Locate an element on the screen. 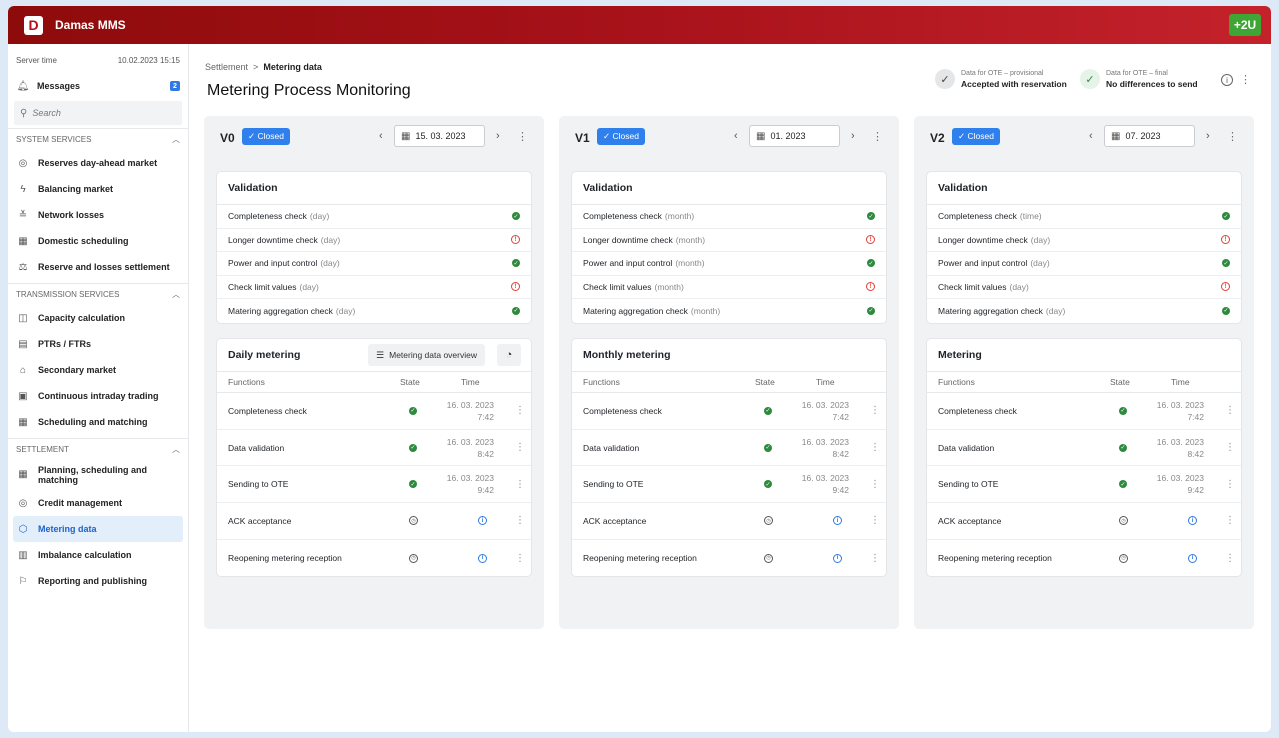 The height and width of the screenshot is (738, 1279). sidebar-item-label: Continuous intraday trading is located at coordinates (98, 396).